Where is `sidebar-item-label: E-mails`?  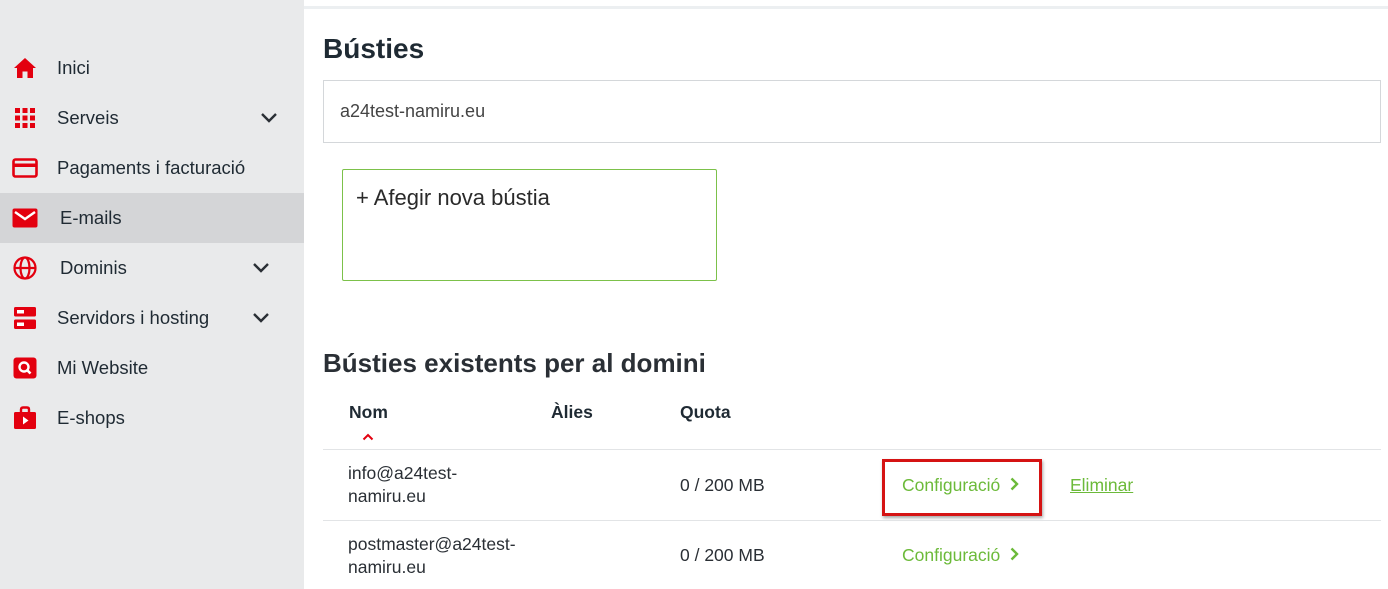 sidebar-item-label: E-mails is located at coordinates (91, 217).